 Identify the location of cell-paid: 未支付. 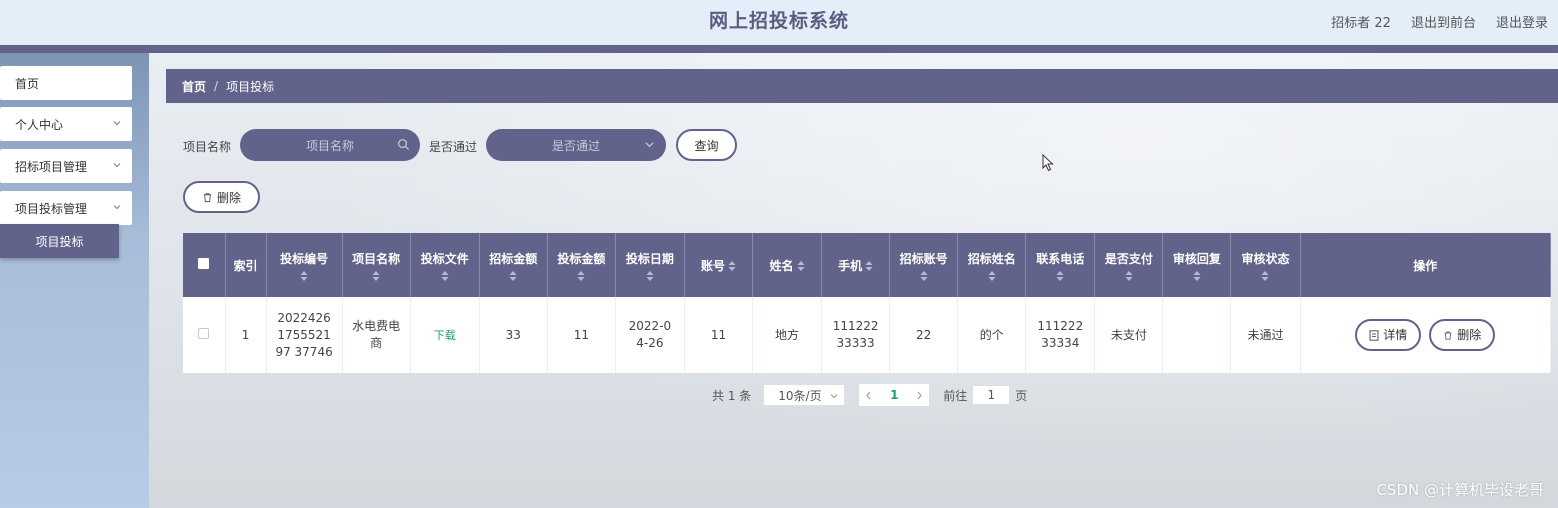
(1129, 335).